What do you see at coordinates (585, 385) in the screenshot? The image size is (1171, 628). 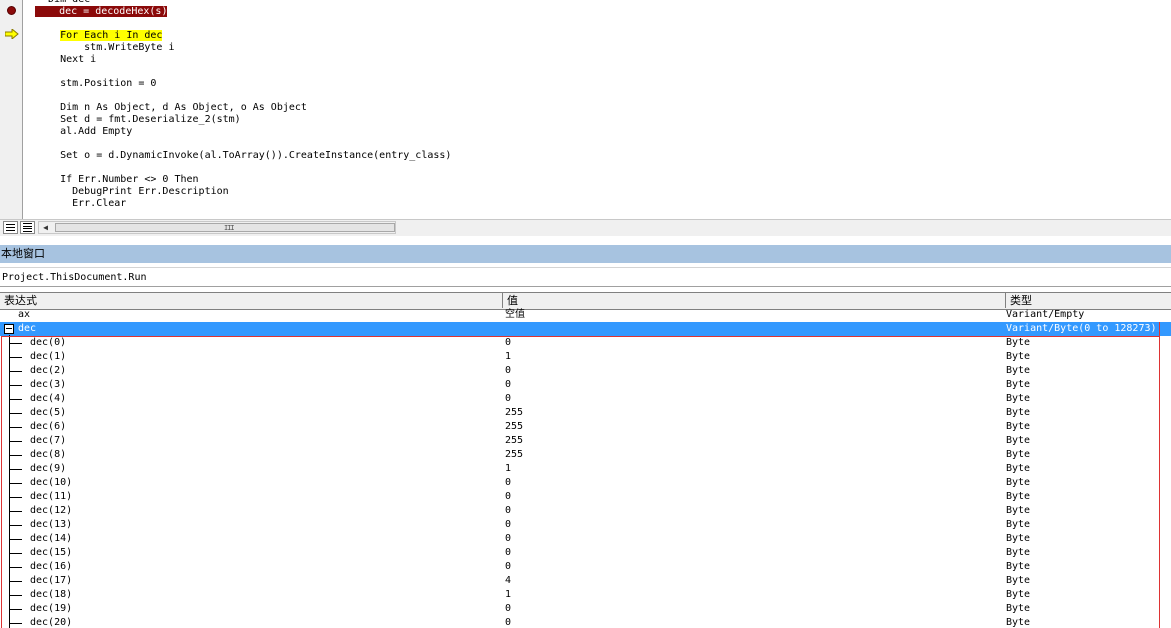 I see `locals-row: dec(3) 0 Byte` at bounding box center [585, 385].